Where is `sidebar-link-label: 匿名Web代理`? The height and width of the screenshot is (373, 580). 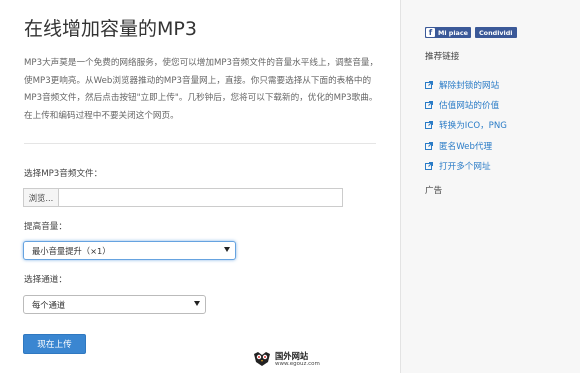 sidebar-link-label: 匿名Web代理 is located at coordinates (466, 146).